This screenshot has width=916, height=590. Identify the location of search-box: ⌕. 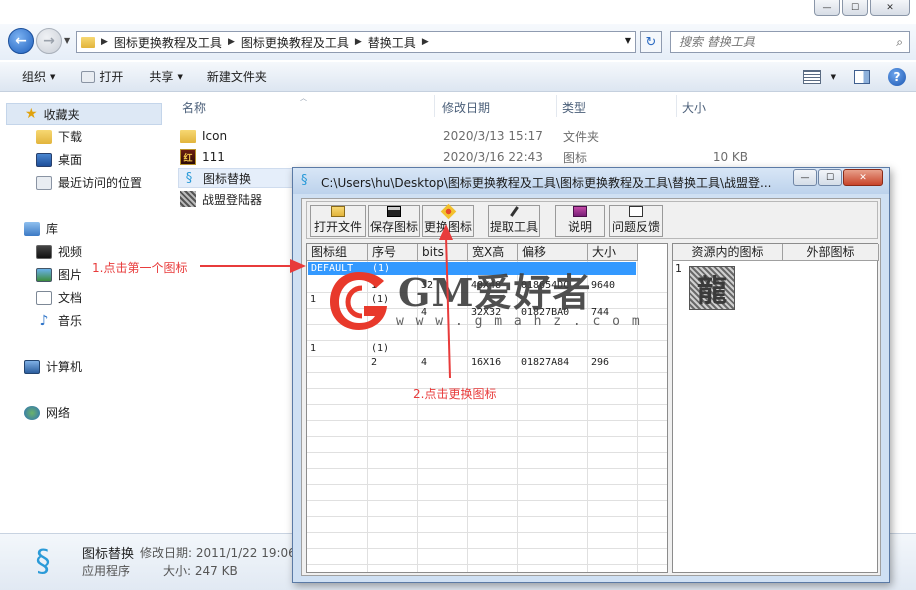
(790, 42).